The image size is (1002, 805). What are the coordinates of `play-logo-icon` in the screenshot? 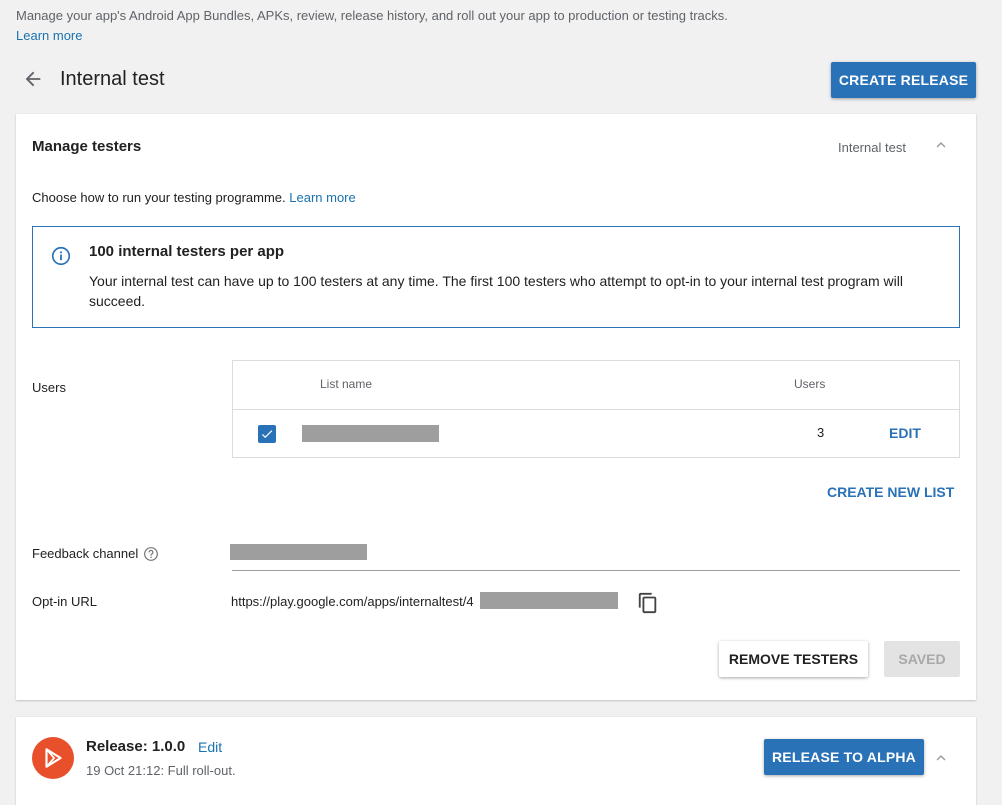 It's located at (53, 758).